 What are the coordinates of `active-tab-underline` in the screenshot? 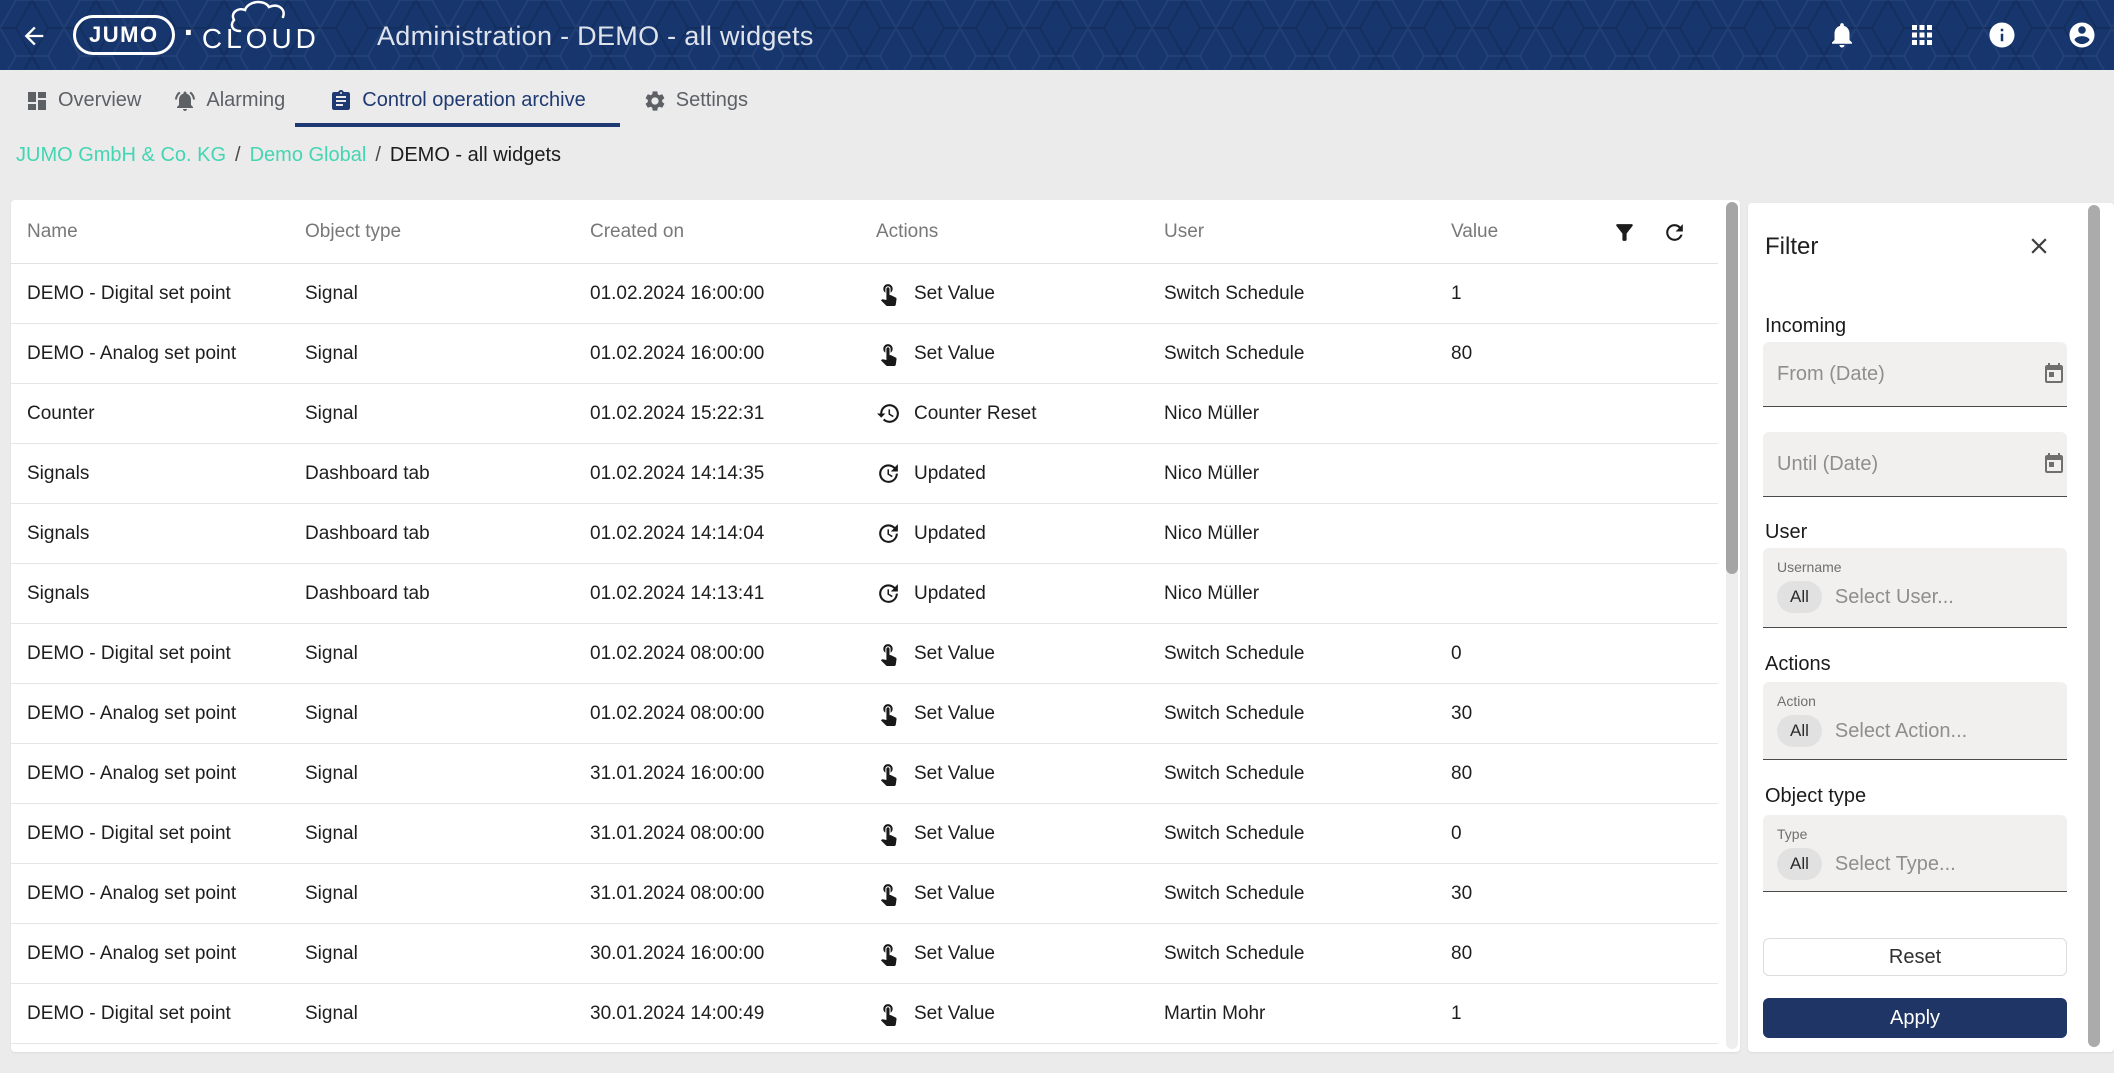 It's located at (457, 125).